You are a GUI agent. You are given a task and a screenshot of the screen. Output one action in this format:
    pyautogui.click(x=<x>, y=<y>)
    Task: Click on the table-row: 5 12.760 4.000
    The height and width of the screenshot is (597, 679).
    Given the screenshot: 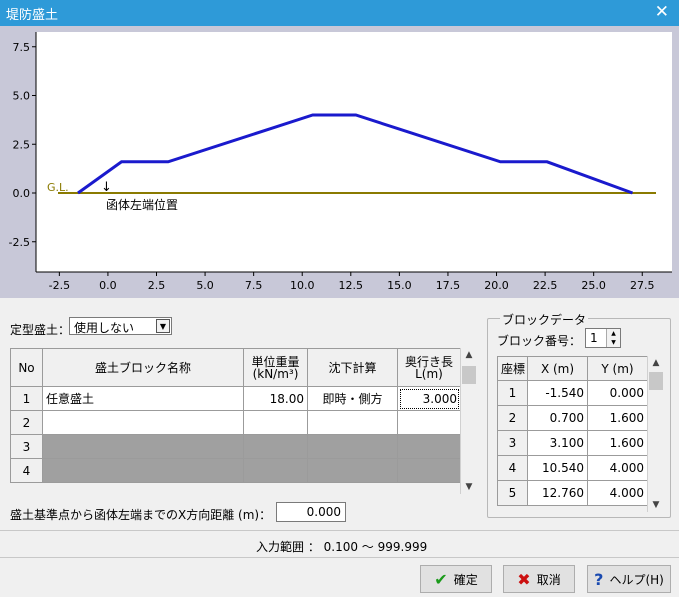 What is the action you would take?
    pyautogui.click(x=572, y=493)
    